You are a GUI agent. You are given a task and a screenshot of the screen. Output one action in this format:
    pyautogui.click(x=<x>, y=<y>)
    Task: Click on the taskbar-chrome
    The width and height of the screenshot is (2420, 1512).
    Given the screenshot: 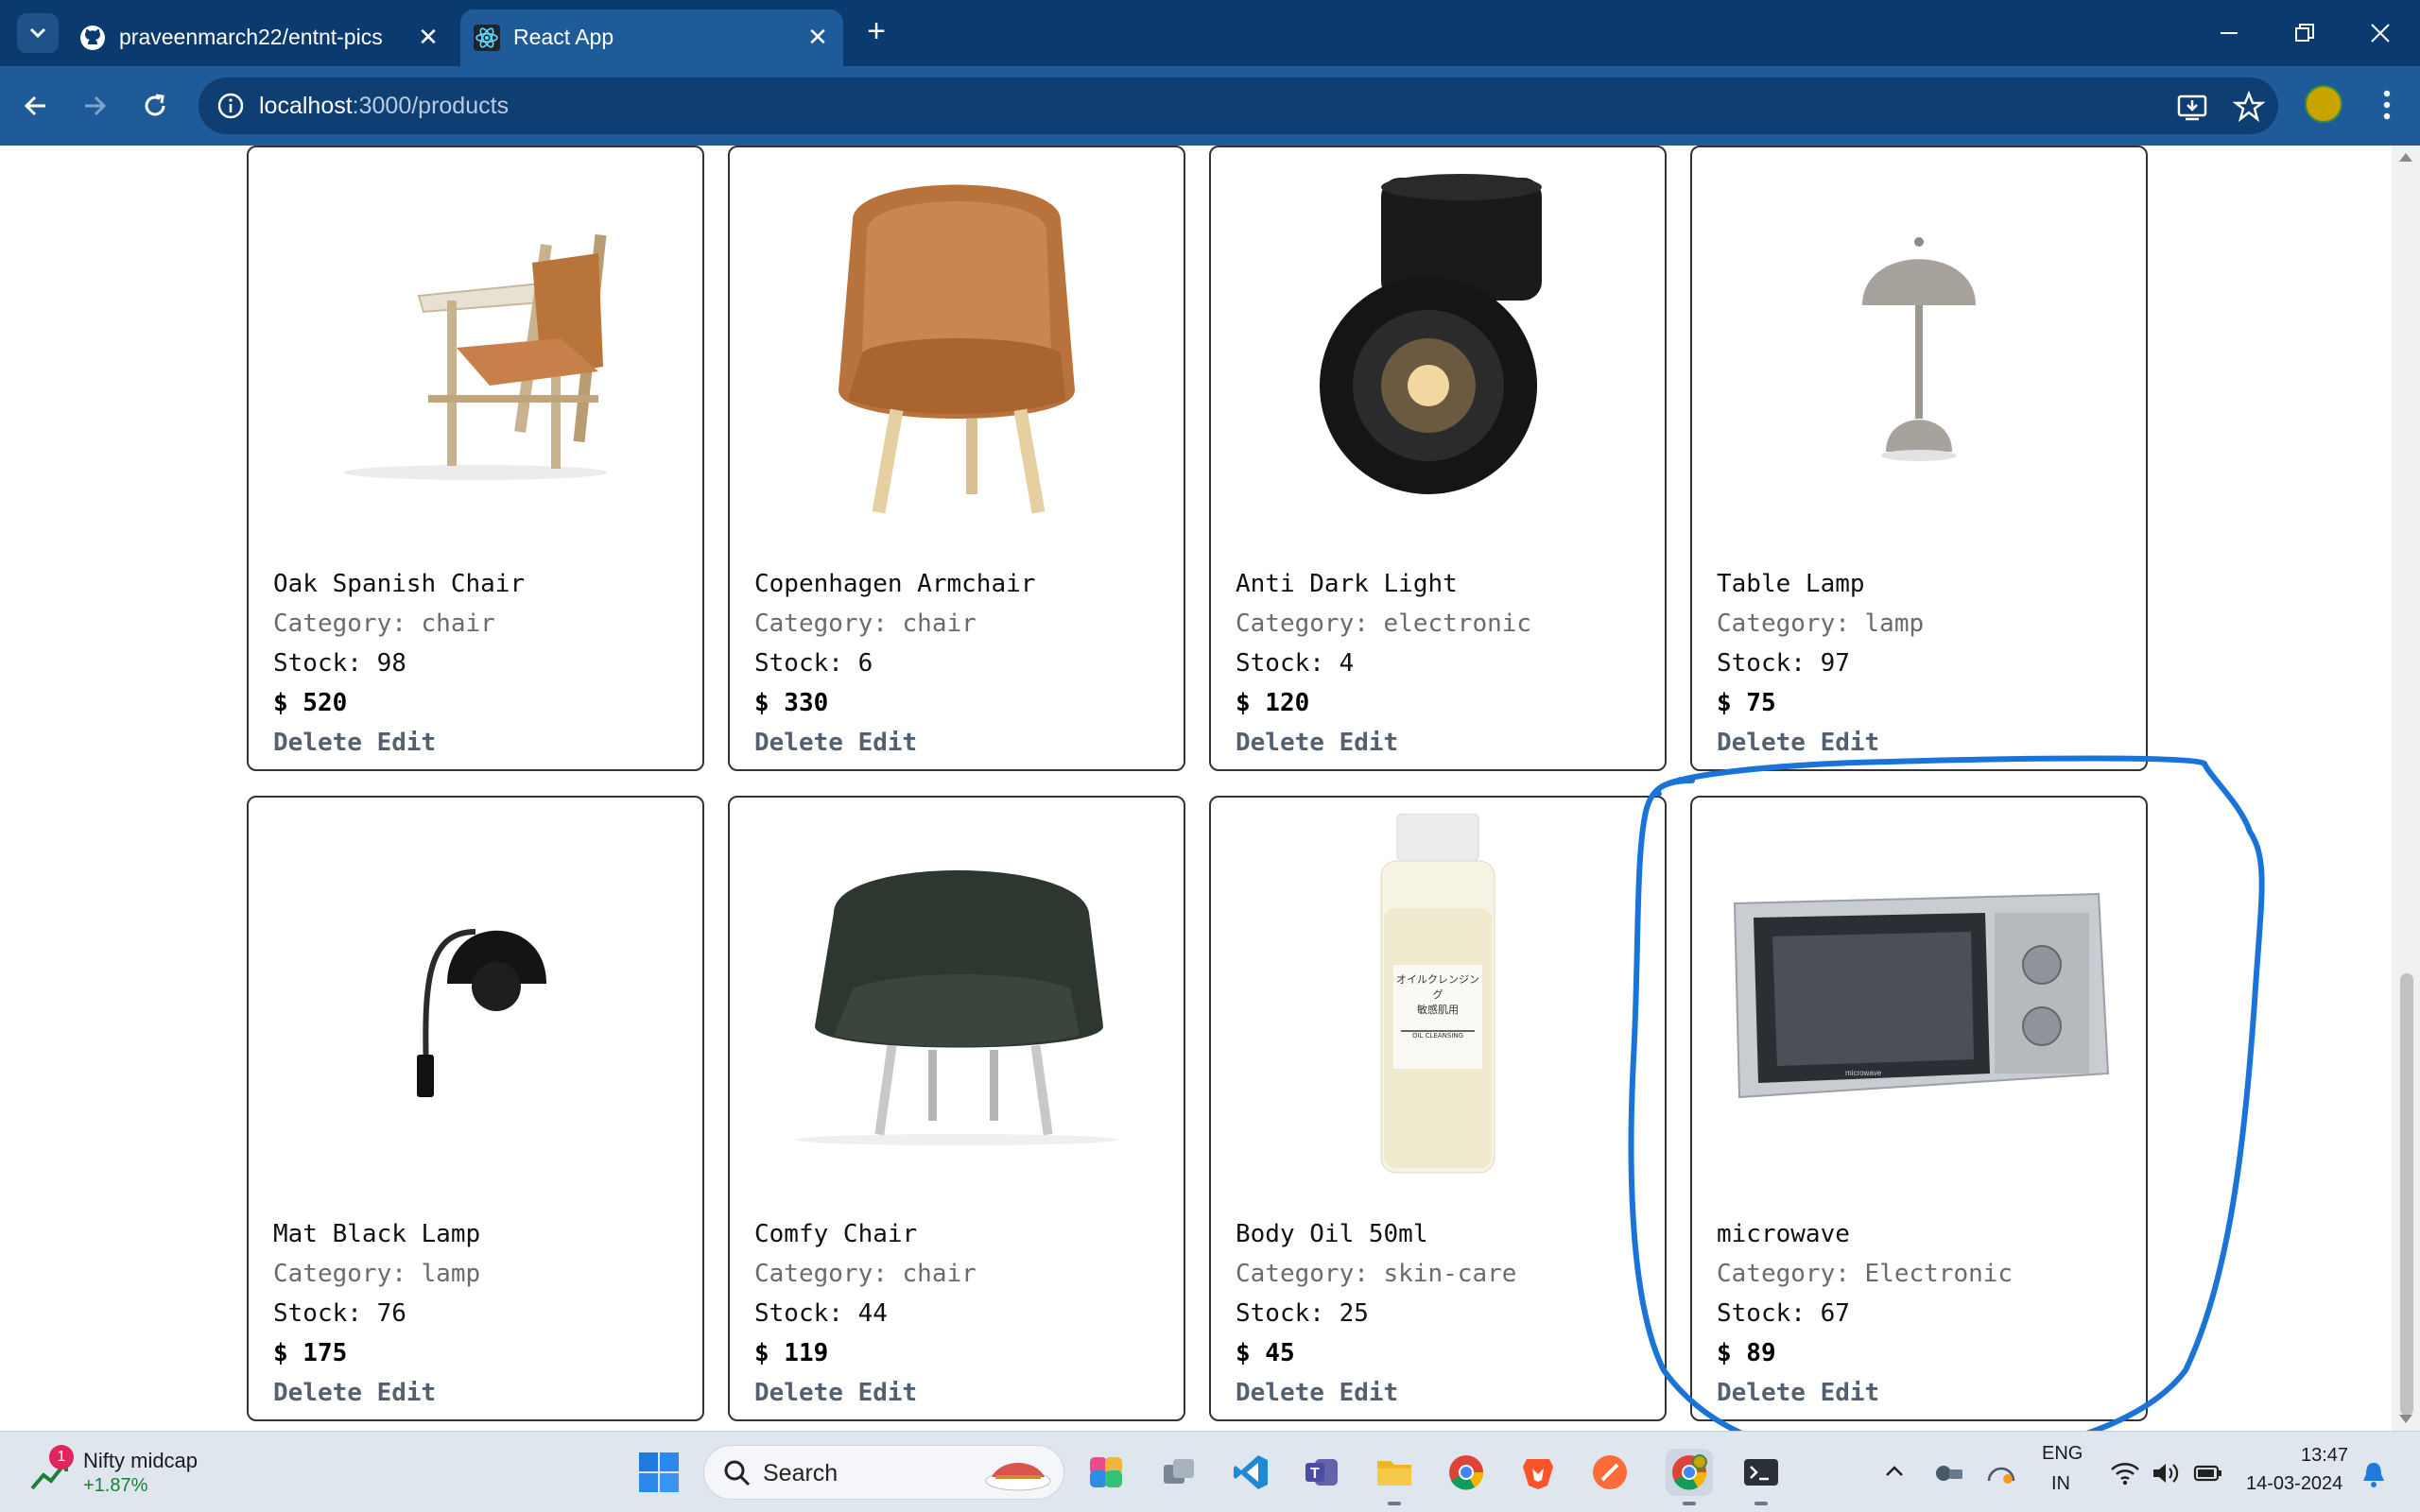 What is the action you would take?
    pyautogui.click(x=1466, y=1472)
    